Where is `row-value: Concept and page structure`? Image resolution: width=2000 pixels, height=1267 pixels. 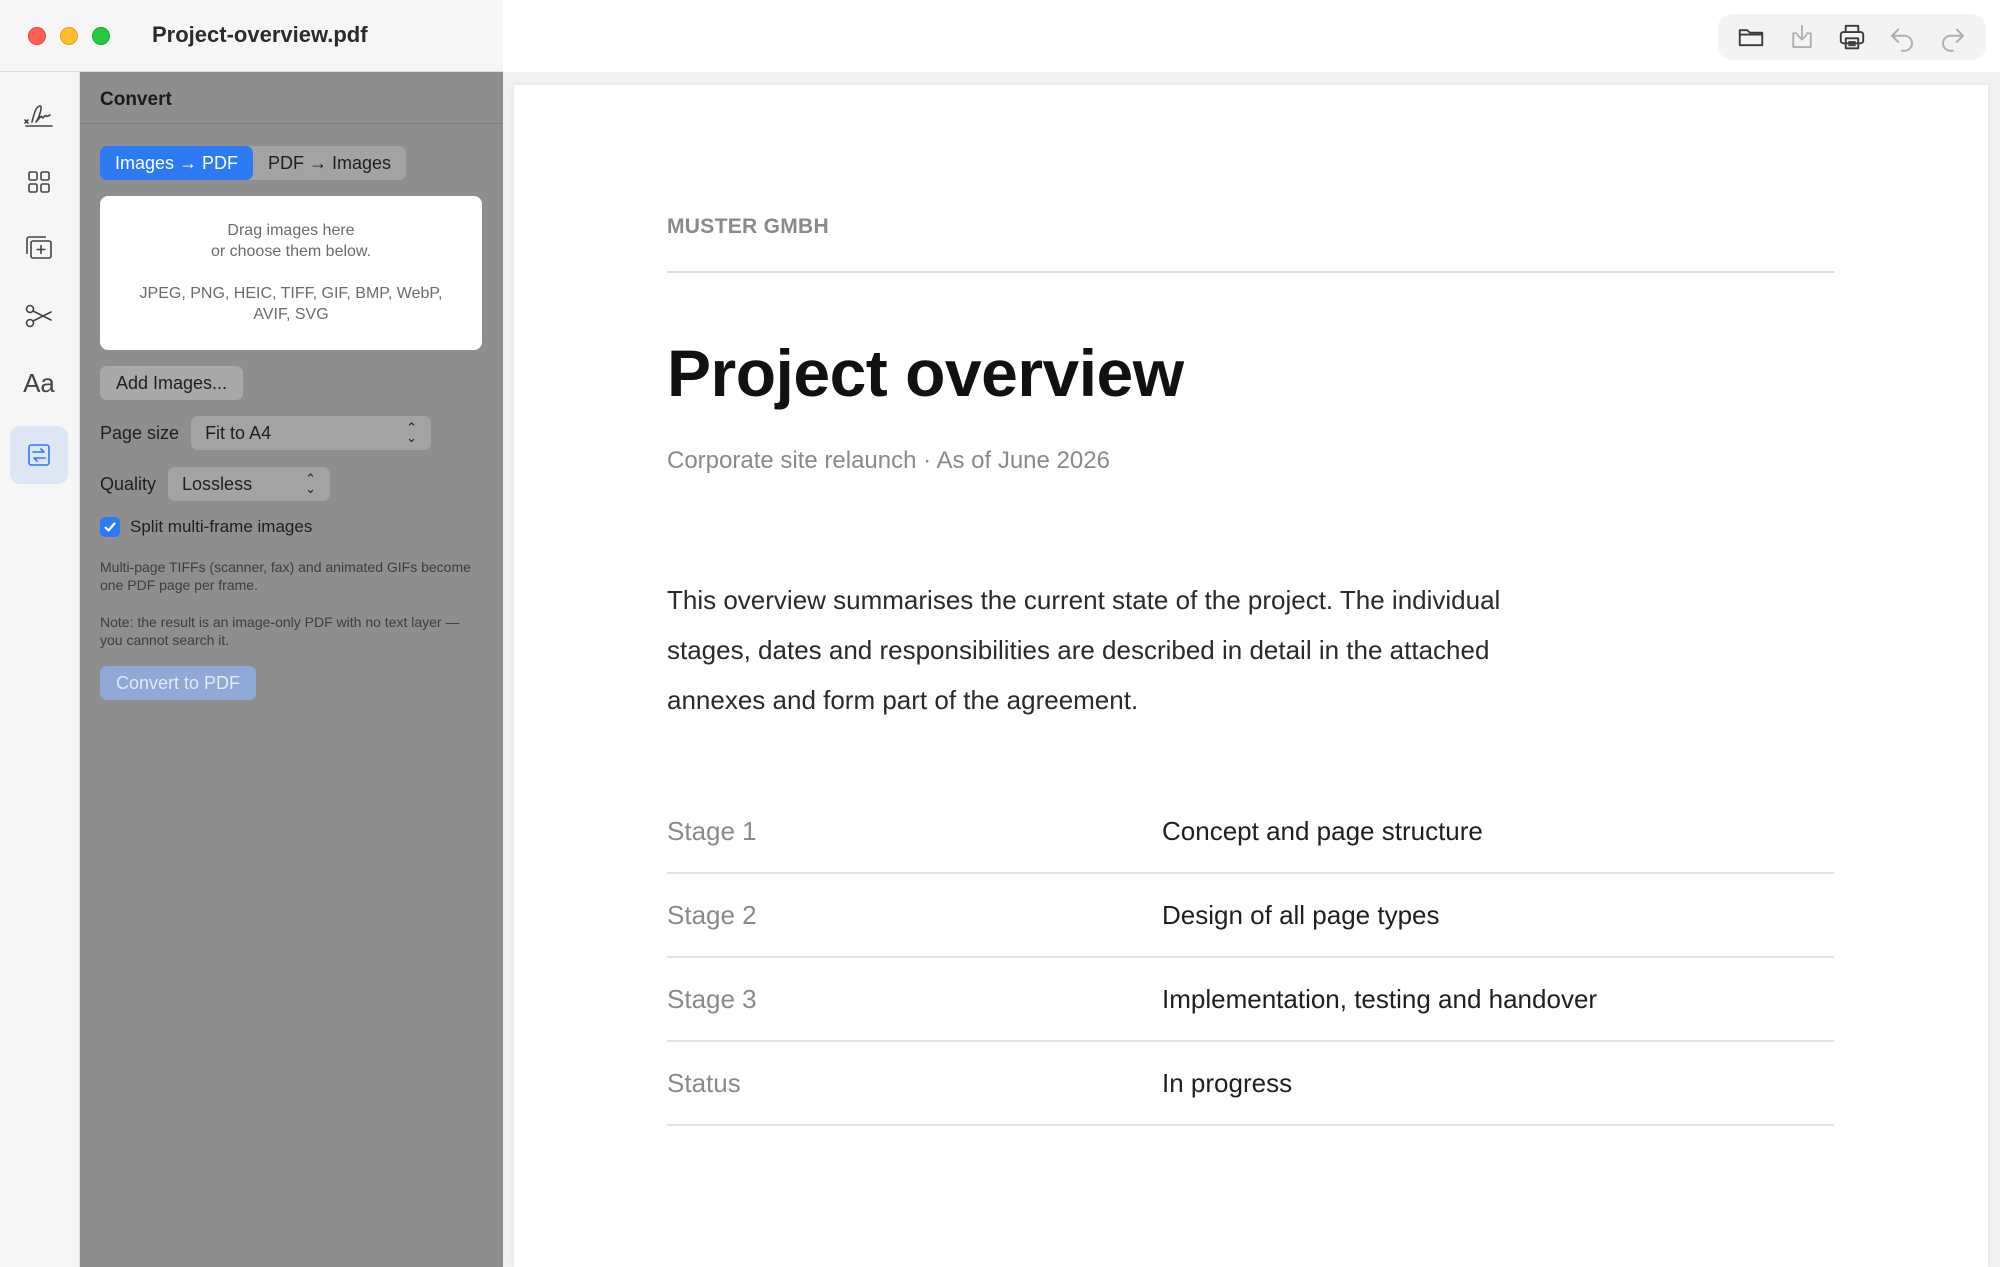
row-value: Concept and page structure is located at coordinates (1322, 830).